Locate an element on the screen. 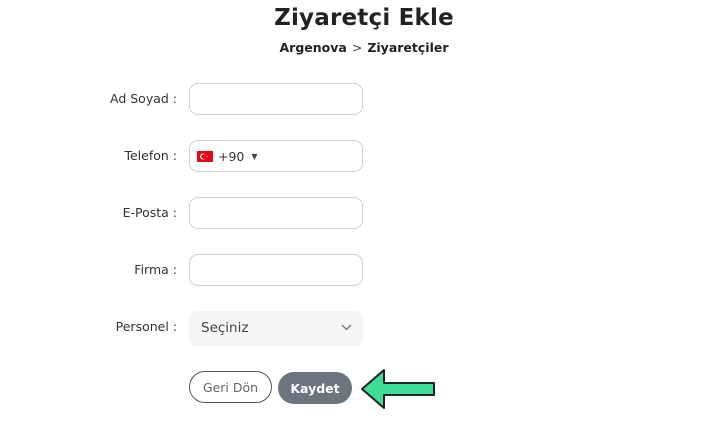 The height and width of the screenshot is (429, 724). phone-row: Telefon : +90 ▼ is located at coordinates (362, 157).